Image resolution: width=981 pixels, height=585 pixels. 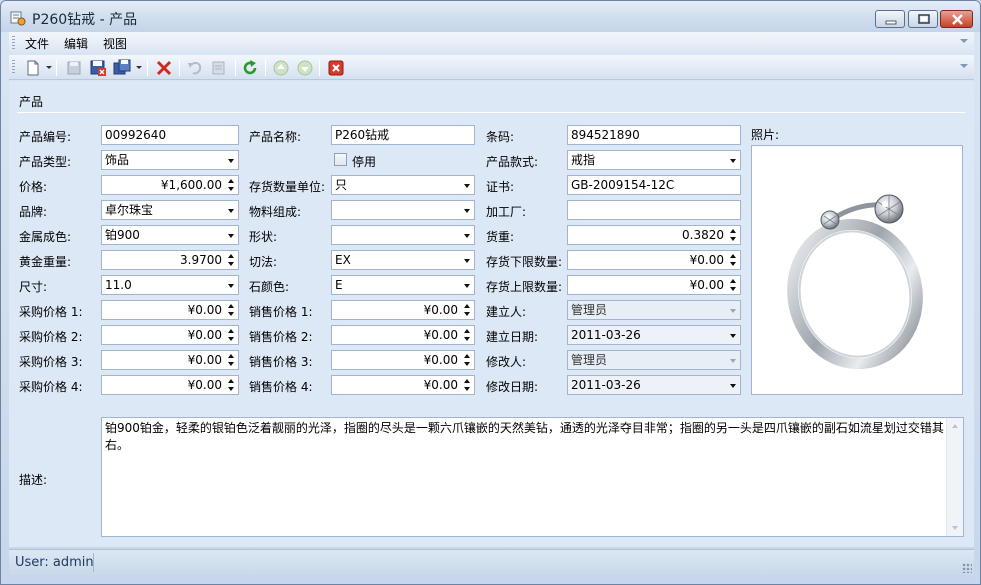 I want to click on maximize-button, so click(x=923, y=19).